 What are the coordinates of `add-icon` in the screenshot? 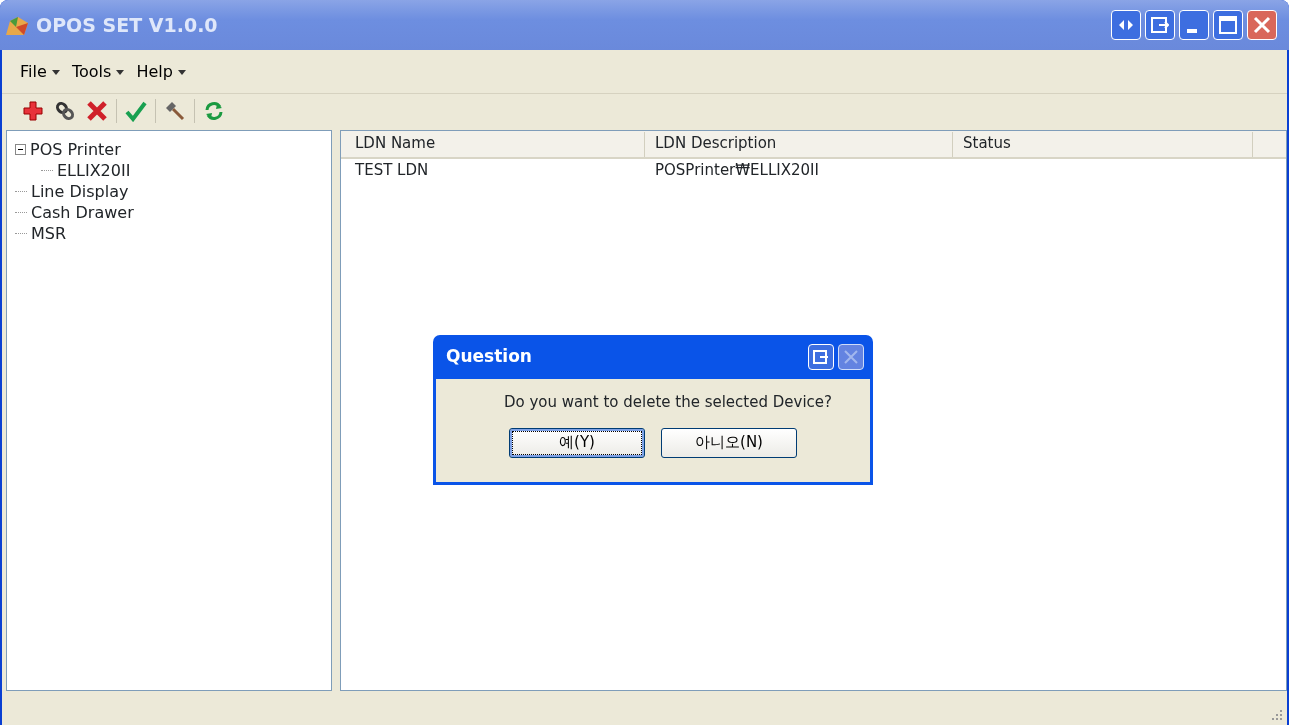 It's located at (33, 111).